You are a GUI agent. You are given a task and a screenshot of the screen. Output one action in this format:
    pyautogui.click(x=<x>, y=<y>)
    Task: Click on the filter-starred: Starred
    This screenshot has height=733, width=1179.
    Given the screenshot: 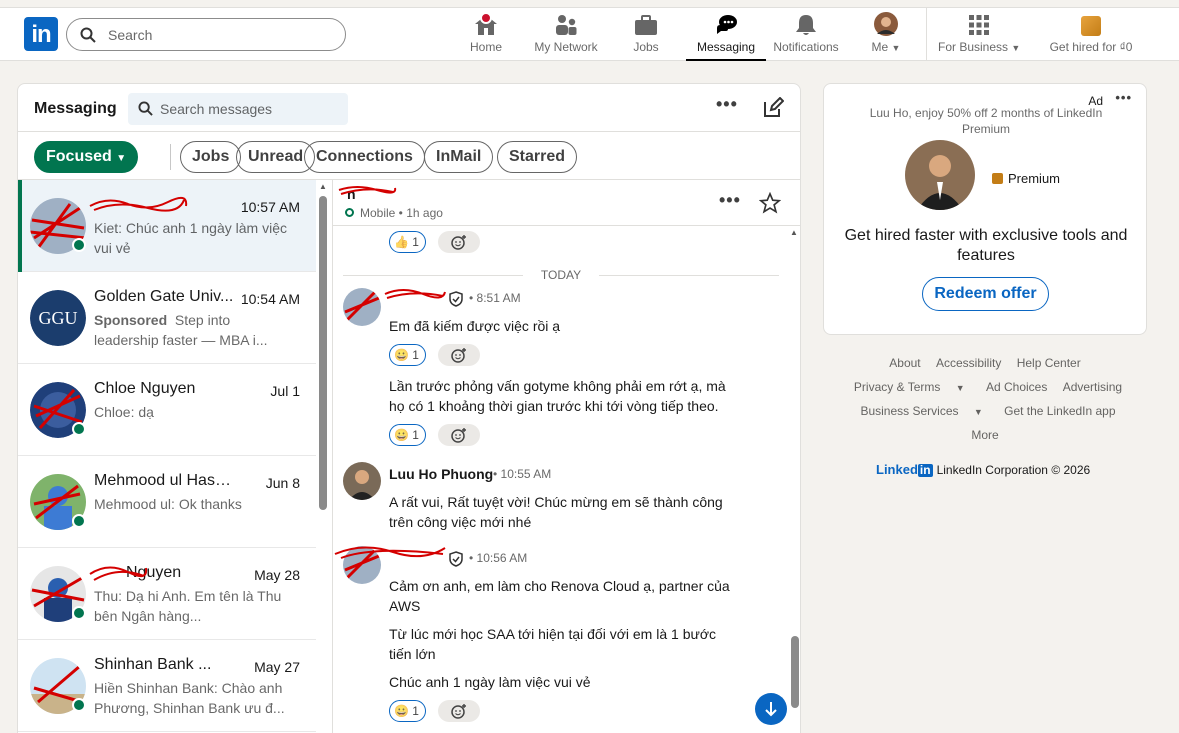 What is the action you would take?
    pyautogui.click(x=537, y=157)
    